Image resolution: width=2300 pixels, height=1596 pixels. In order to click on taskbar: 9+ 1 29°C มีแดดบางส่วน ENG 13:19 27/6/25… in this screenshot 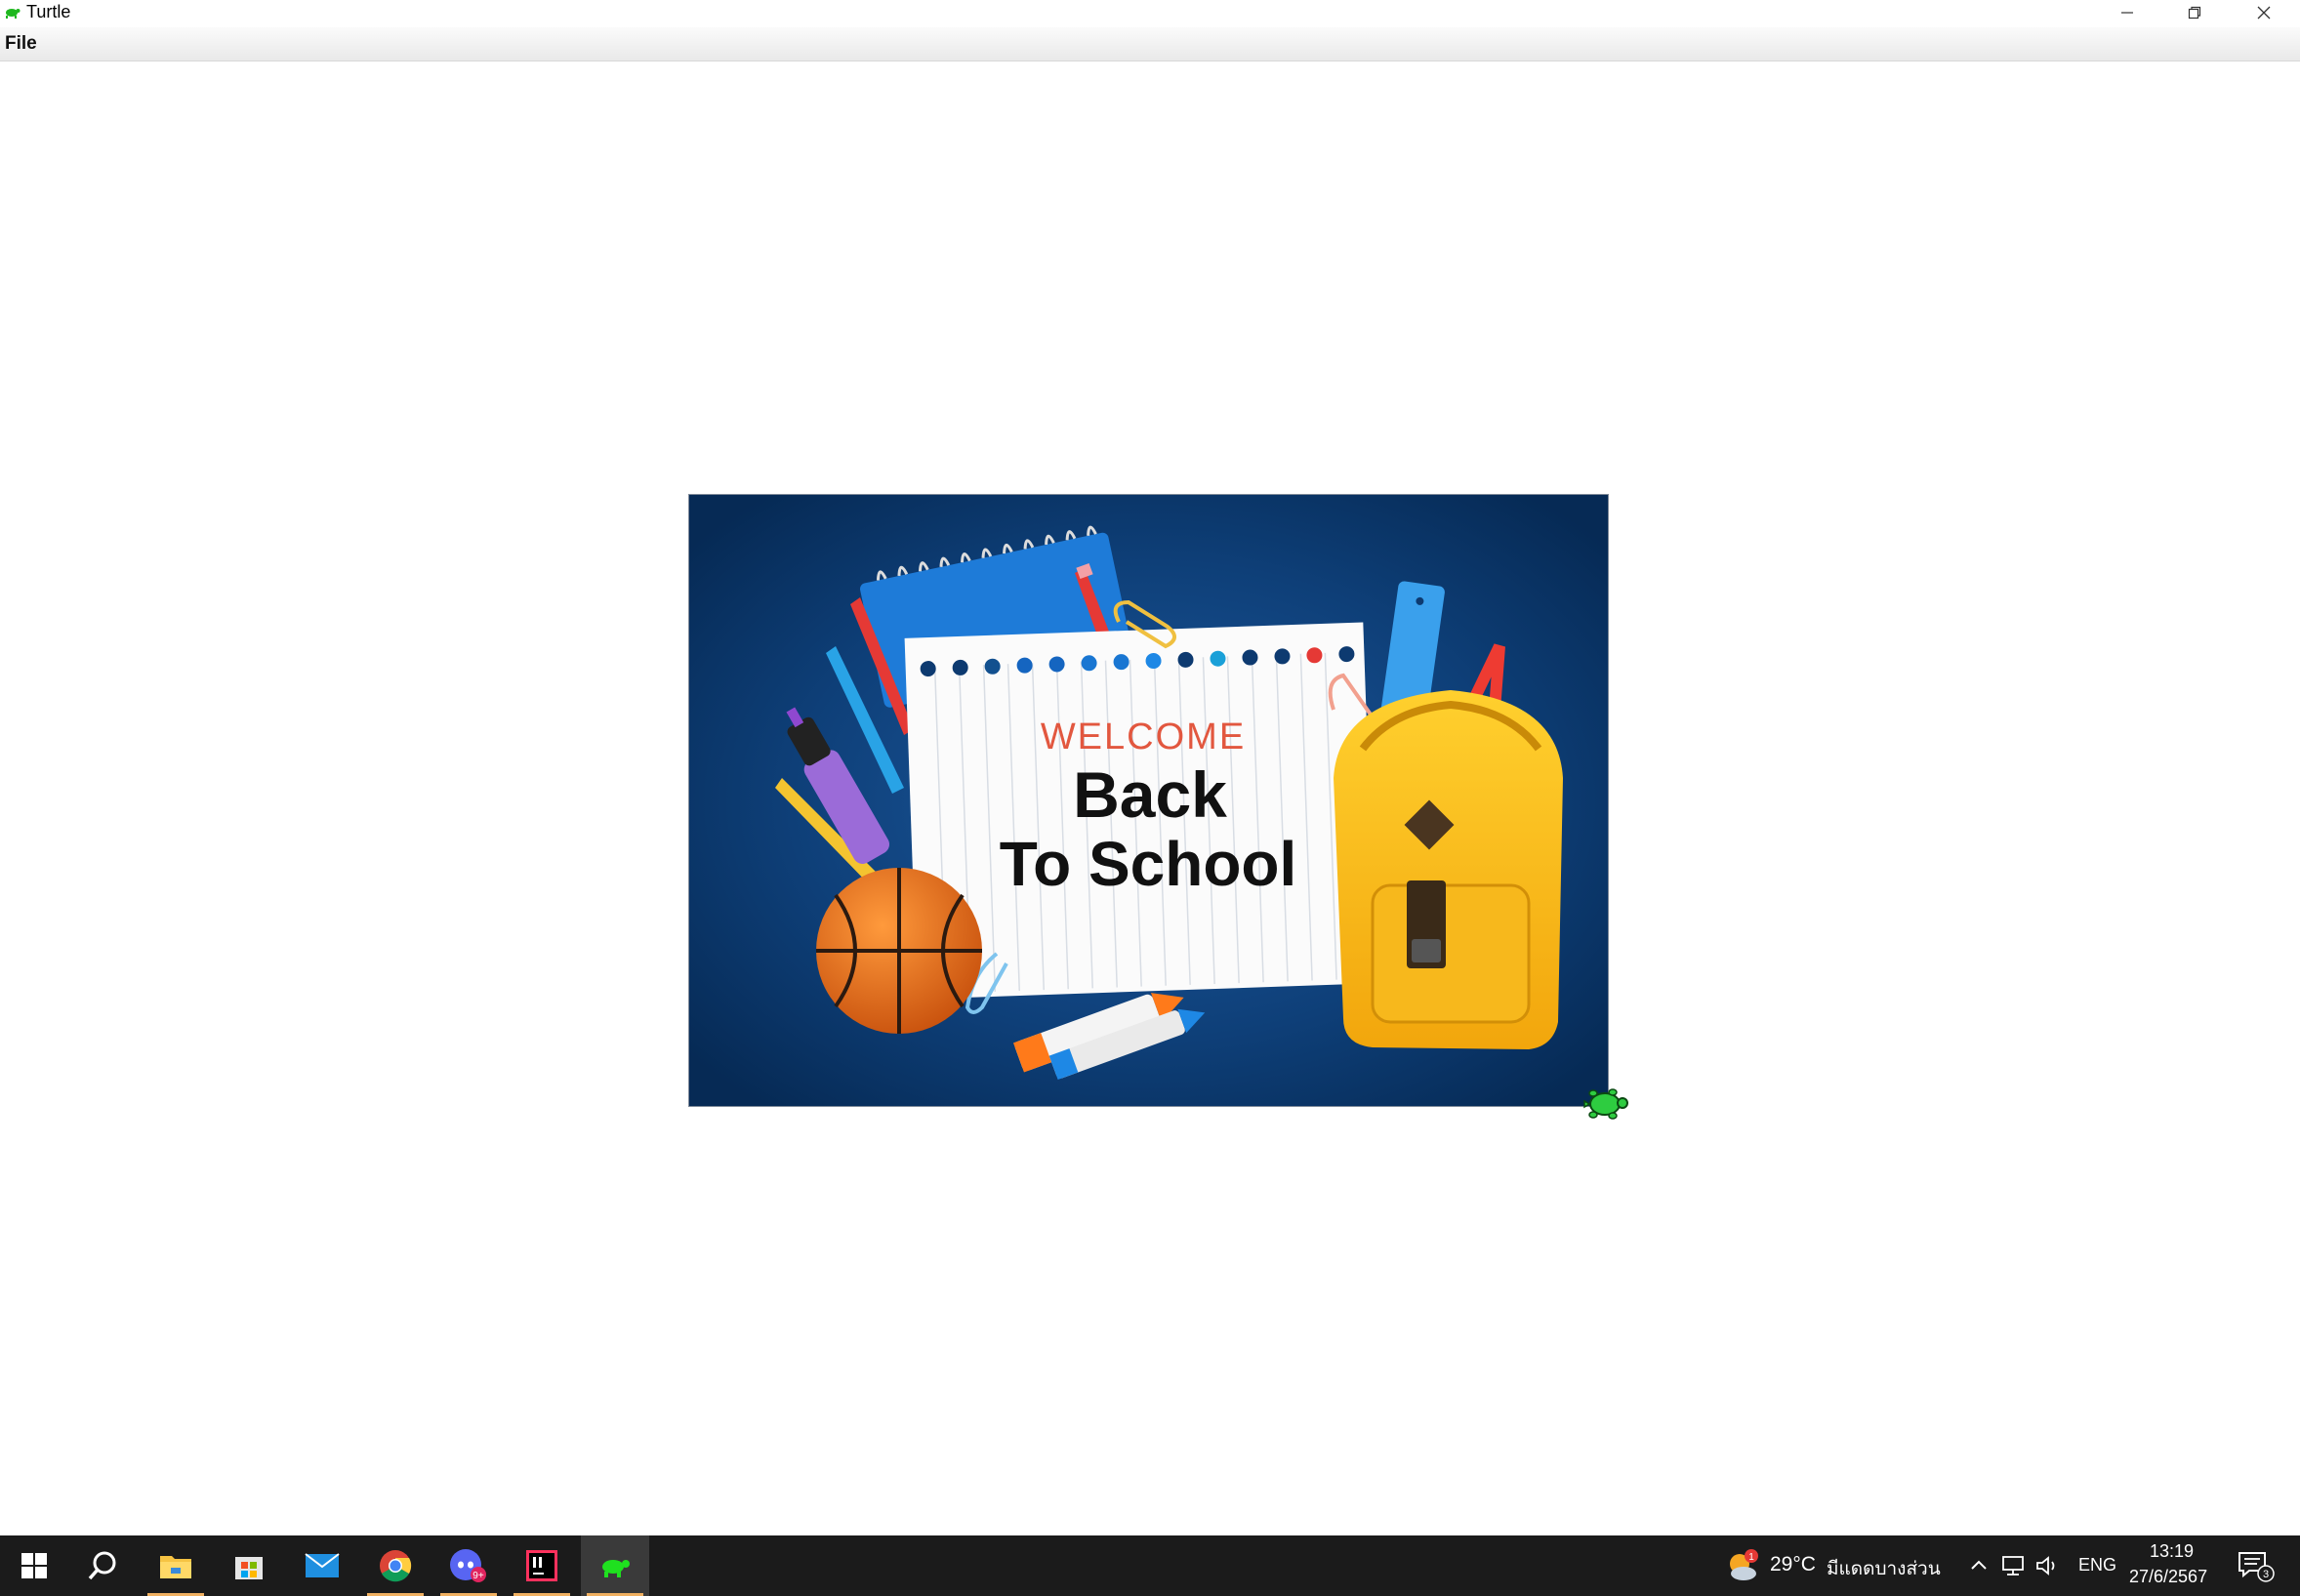, I will do `click(1150, 1565)`.